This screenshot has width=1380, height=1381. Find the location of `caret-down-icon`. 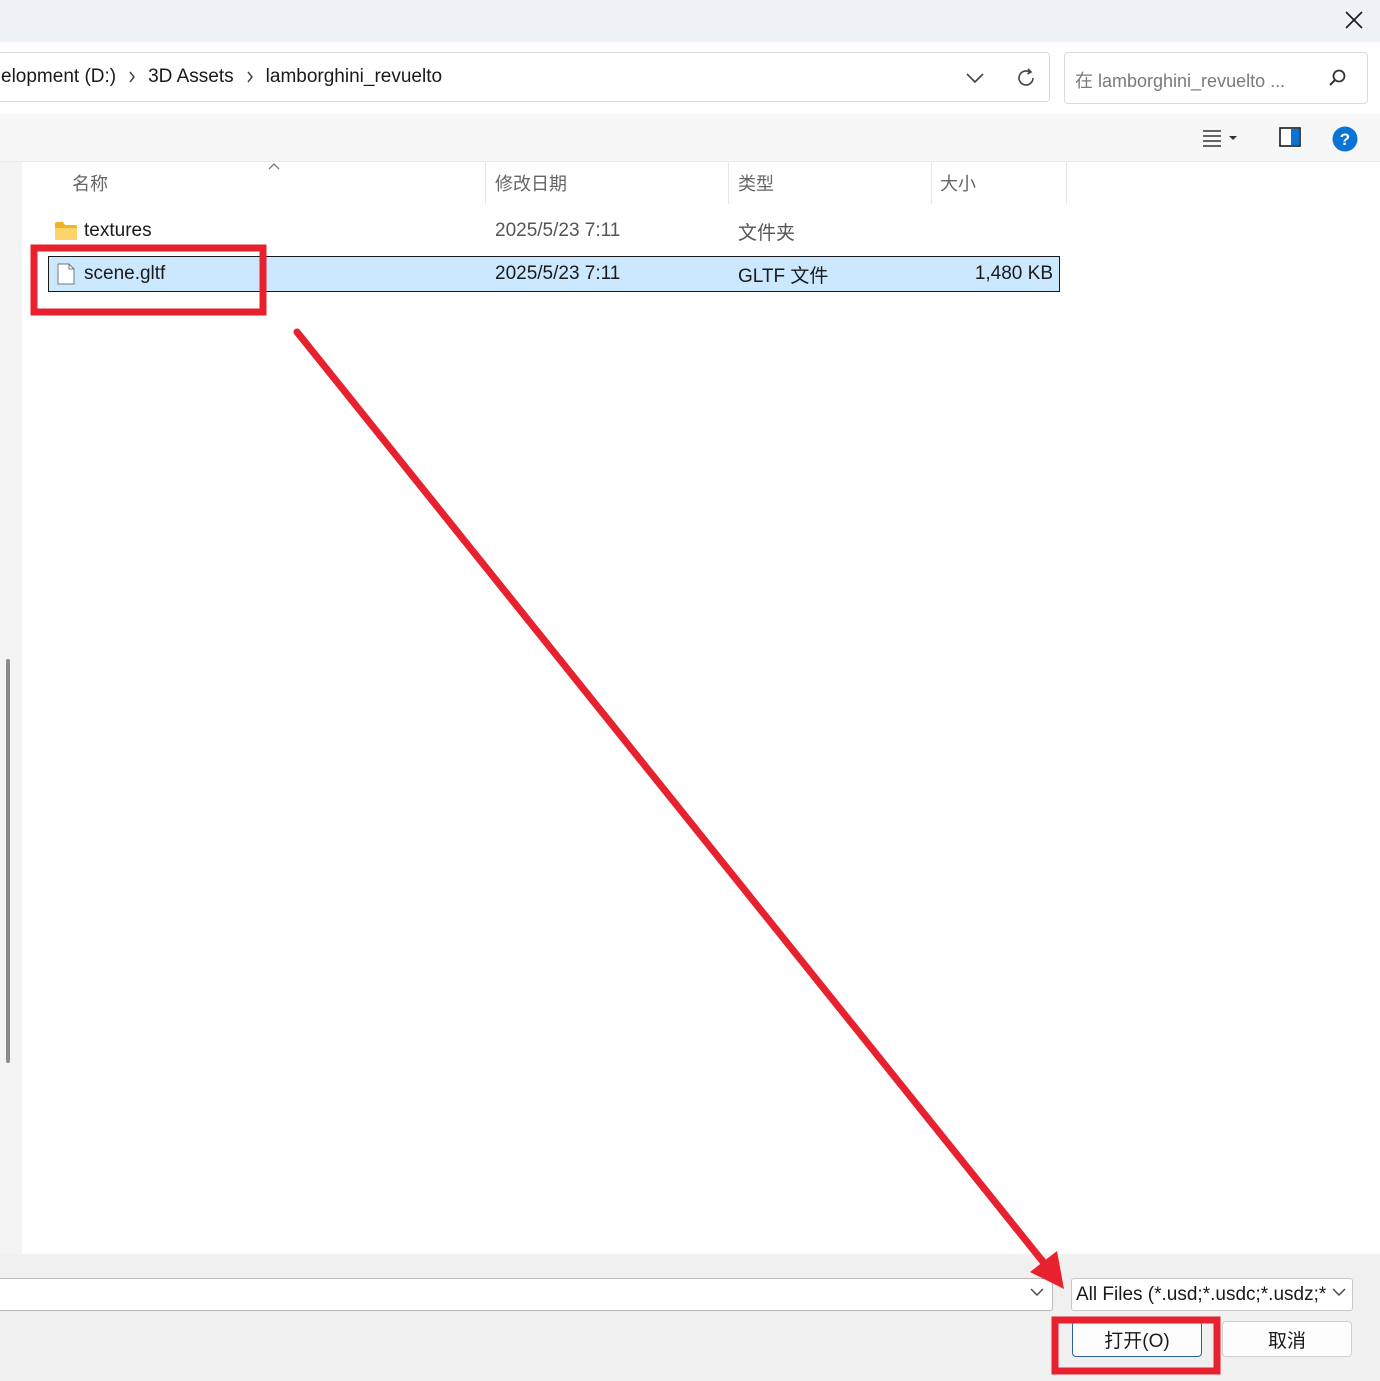

caret-down-icon is located at coordinates (1233, 138).